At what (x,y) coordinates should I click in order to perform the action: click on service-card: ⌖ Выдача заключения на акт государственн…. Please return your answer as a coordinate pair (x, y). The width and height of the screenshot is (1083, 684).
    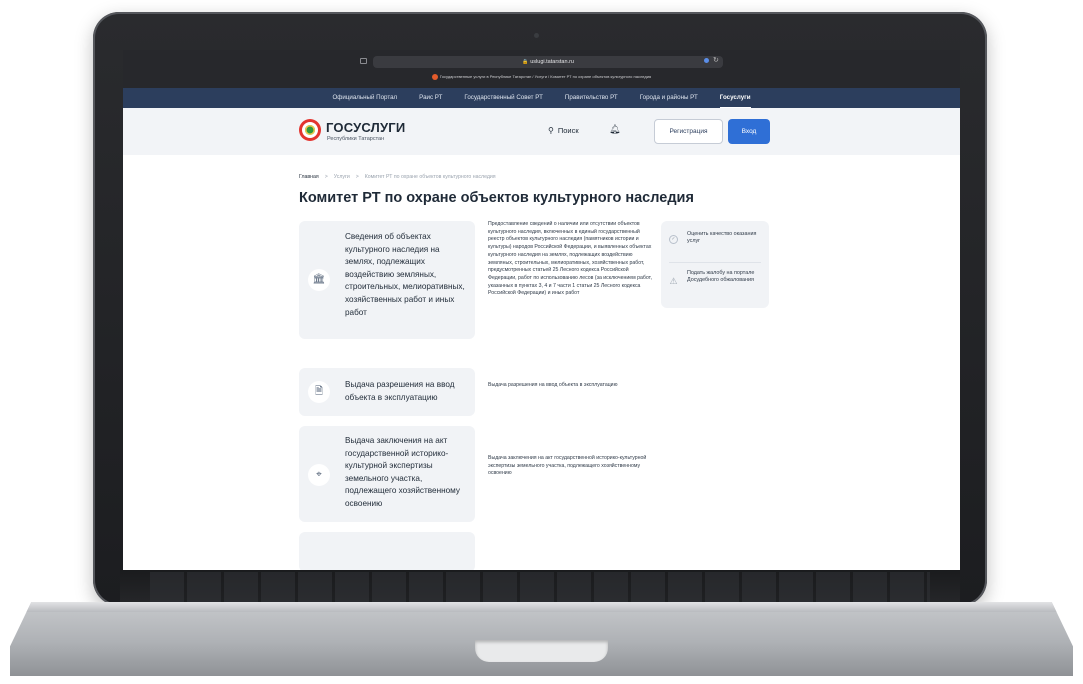
    Looking at the image, I should click on (387, 474).